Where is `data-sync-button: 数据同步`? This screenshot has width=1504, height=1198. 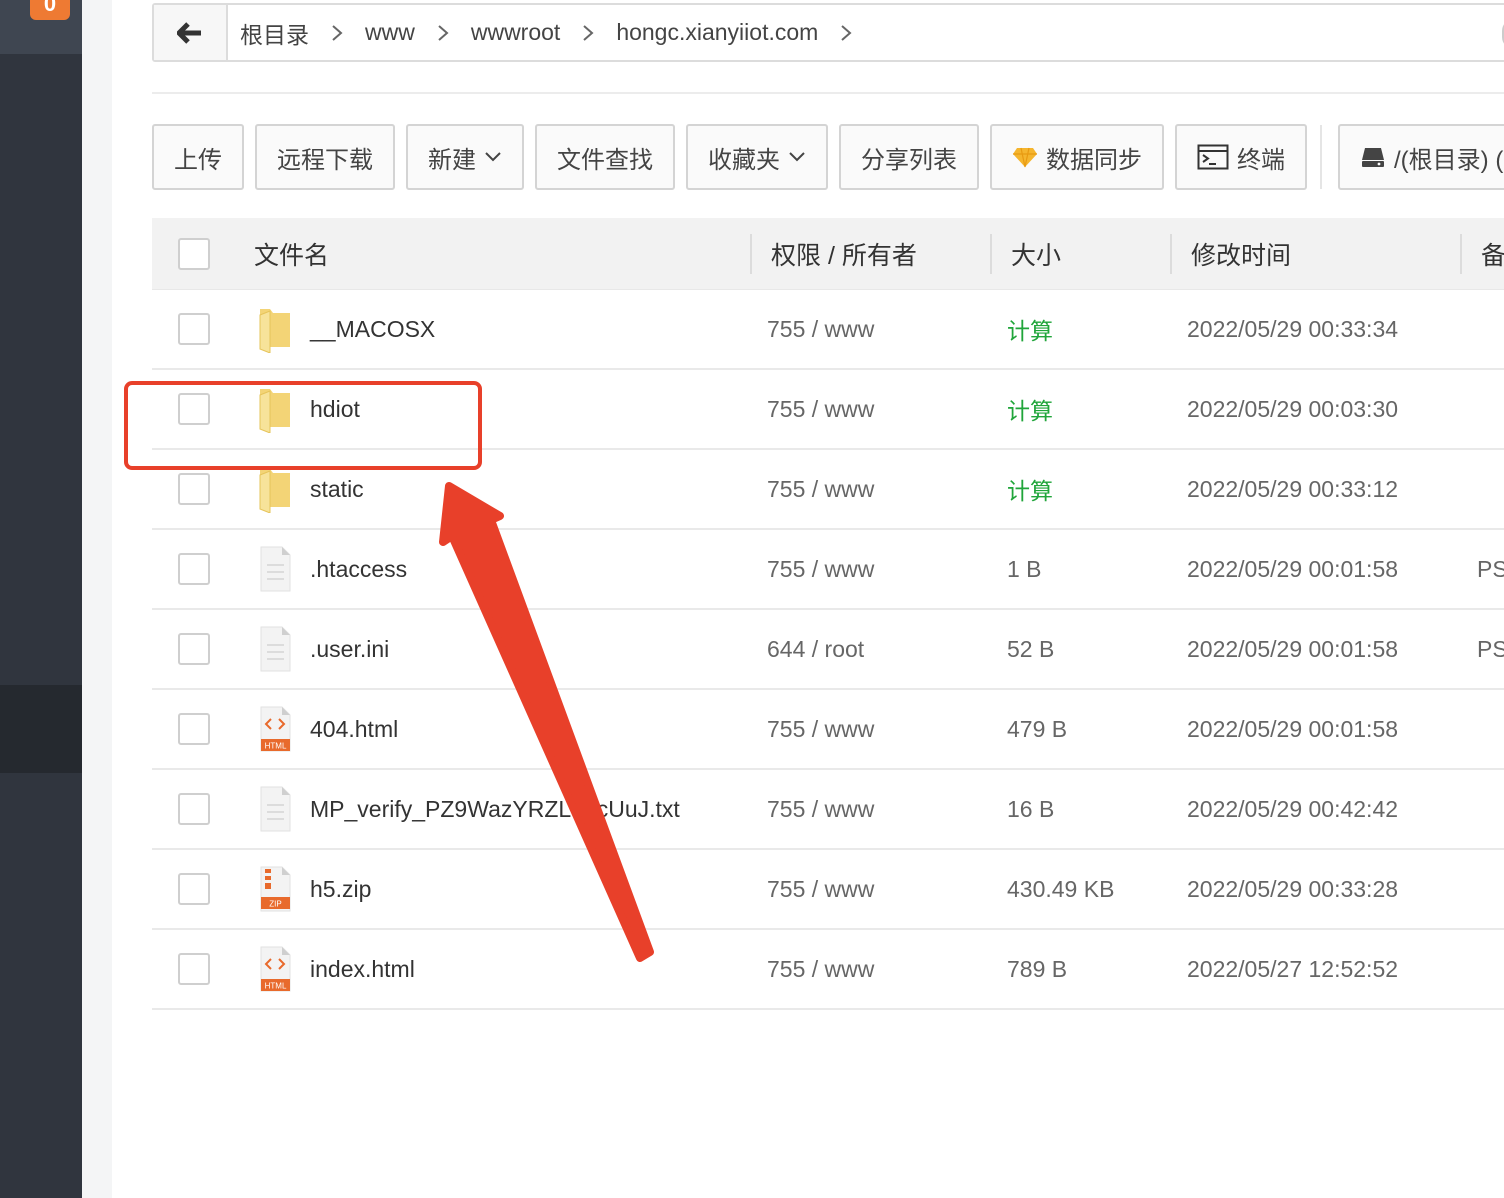 data-sync-button: 数据同步 is located at coordinates (1077, 157).